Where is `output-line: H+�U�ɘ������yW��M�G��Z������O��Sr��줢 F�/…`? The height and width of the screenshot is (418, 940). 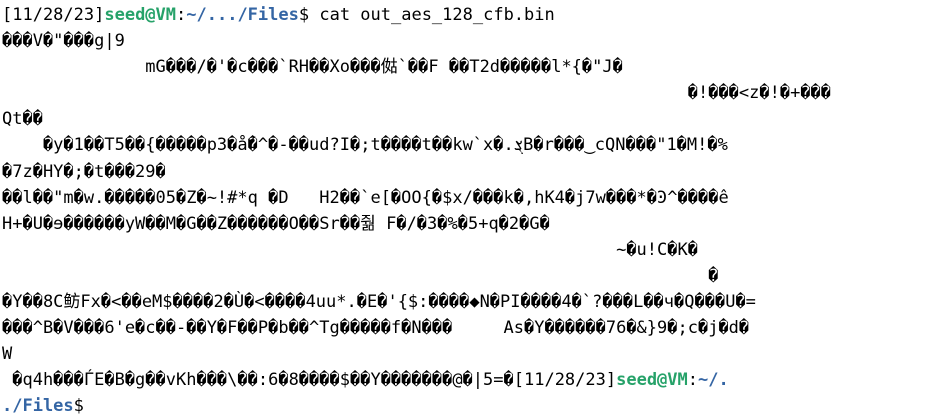
output-line: H+�U�ɘ������yW��M�G��Z������O��Sr��줢 F�/… is located at coordinates (276, 223).